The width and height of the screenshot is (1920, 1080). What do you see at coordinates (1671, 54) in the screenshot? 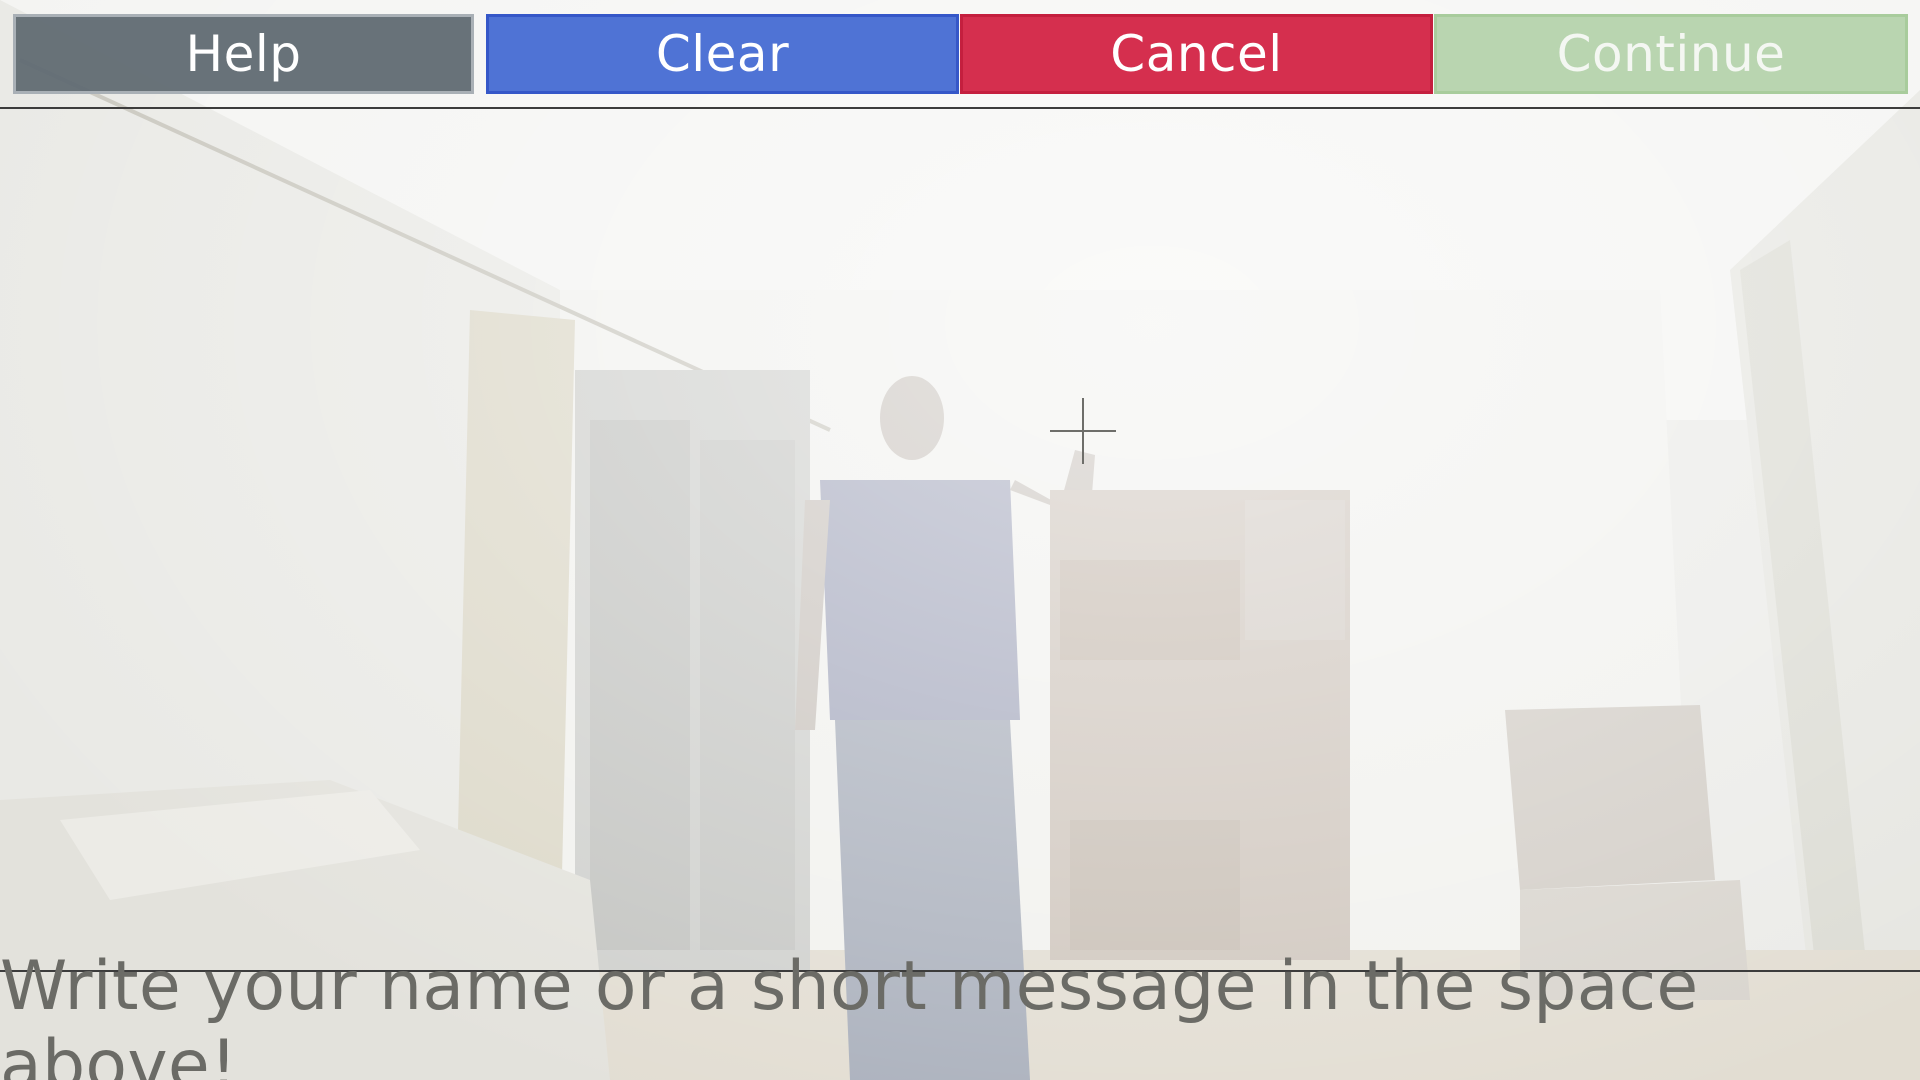
I see `continue-button: Continue` at bounding box center [1671, 54].